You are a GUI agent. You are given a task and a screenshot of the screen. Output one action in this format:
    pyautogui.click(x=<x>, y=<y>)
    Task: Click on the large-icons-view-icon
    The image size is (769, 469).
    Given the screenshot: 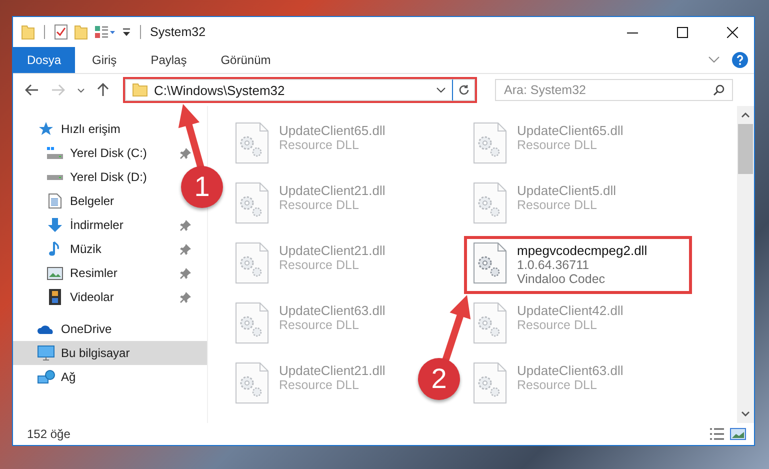 What is the action you would take?
    pyautogui.click(x=738, y=434)
    